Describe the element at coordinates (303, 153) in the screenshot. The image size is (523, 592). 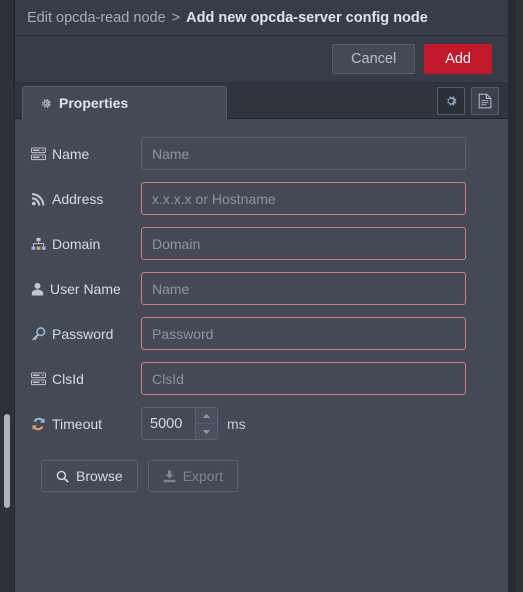
I see `name-input` at that location.